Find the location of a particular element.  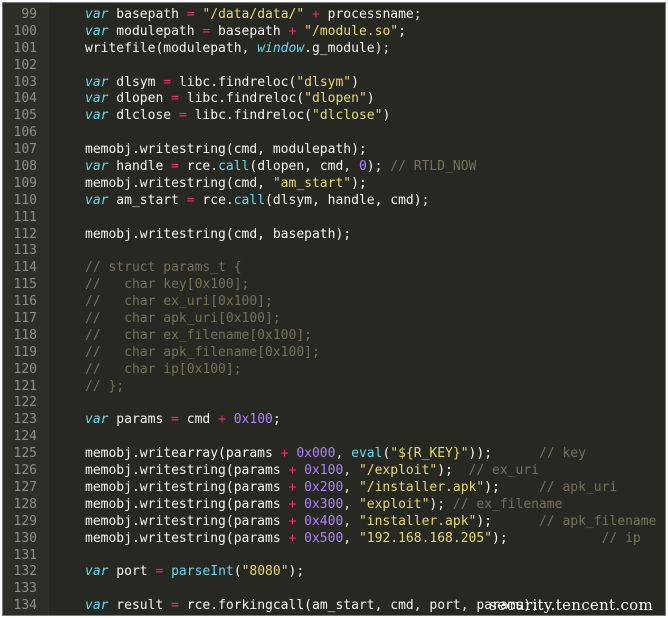

code-token: // ex_filename is located at coordinates (507, 504).